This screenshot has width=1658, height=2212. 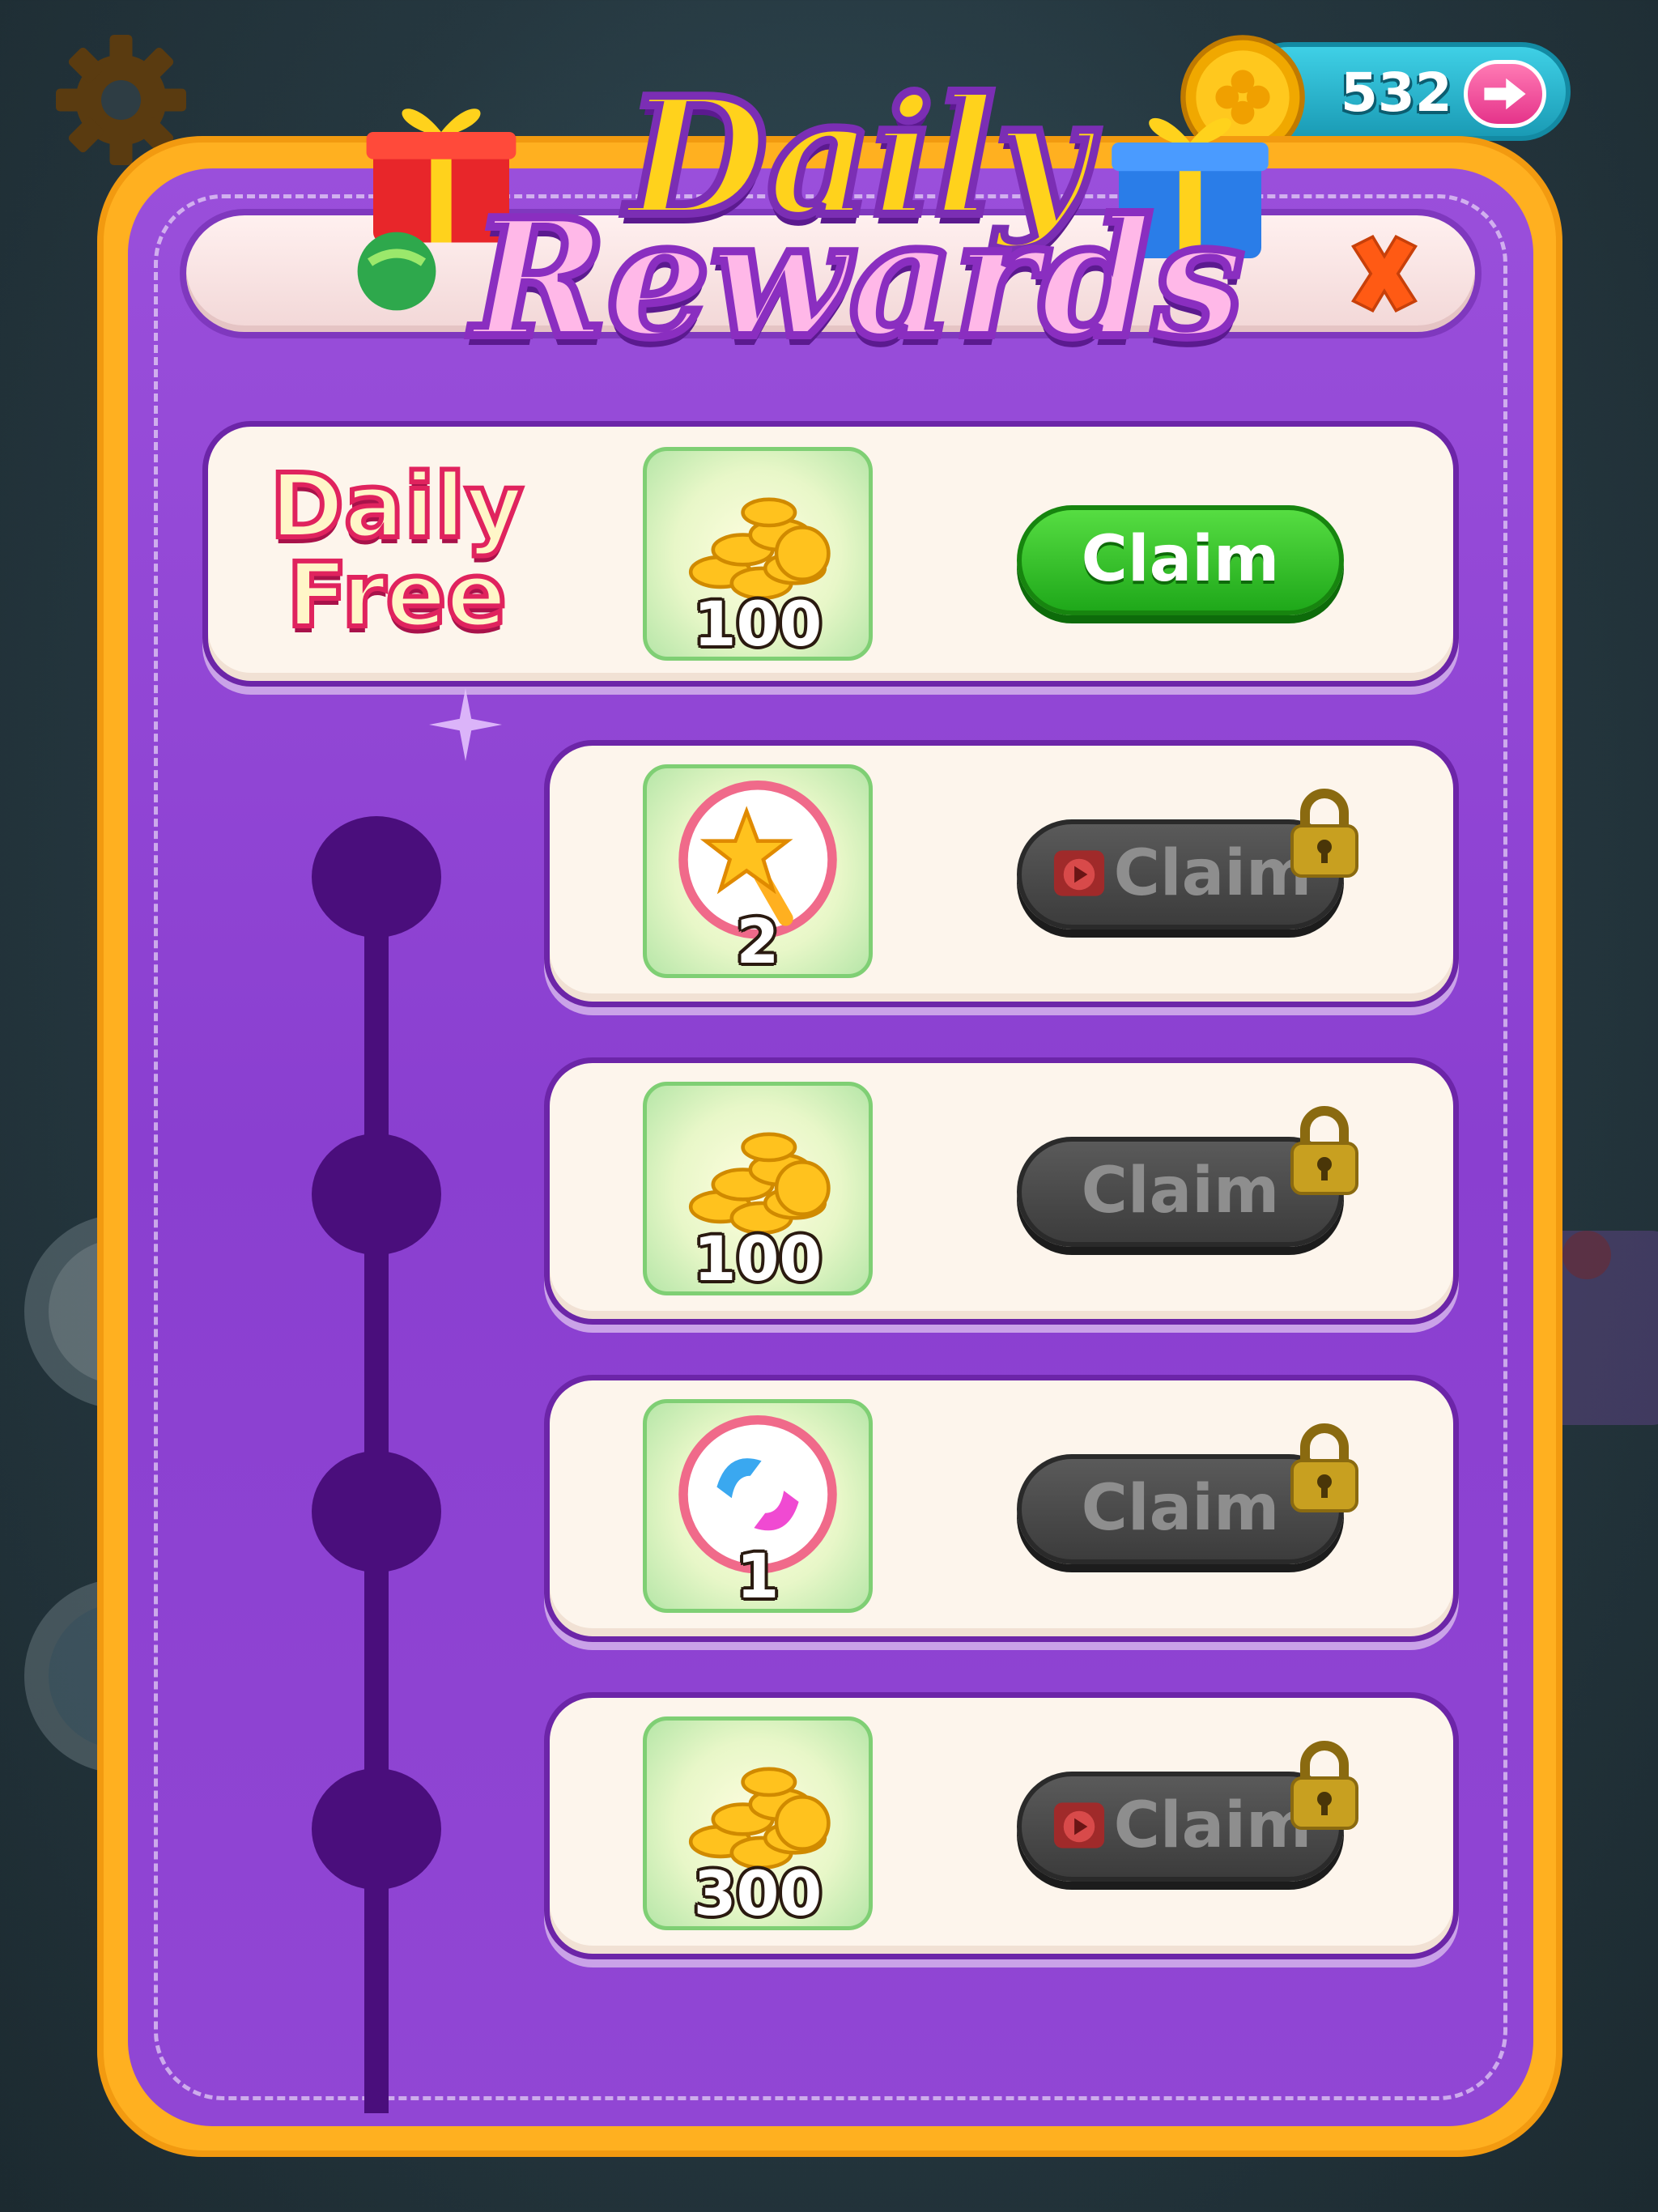 I want to click on title-banner: Daily Rewards, so click(x=858, y=219).